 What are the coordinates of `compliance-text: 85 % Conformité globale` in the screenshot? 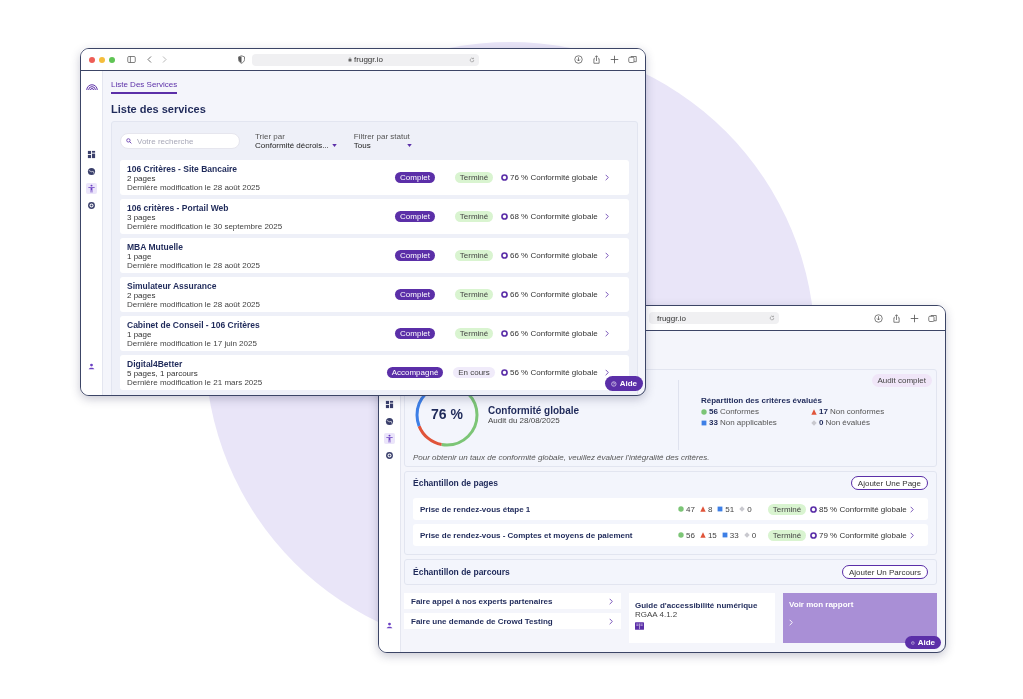 It's located at (863, 509).